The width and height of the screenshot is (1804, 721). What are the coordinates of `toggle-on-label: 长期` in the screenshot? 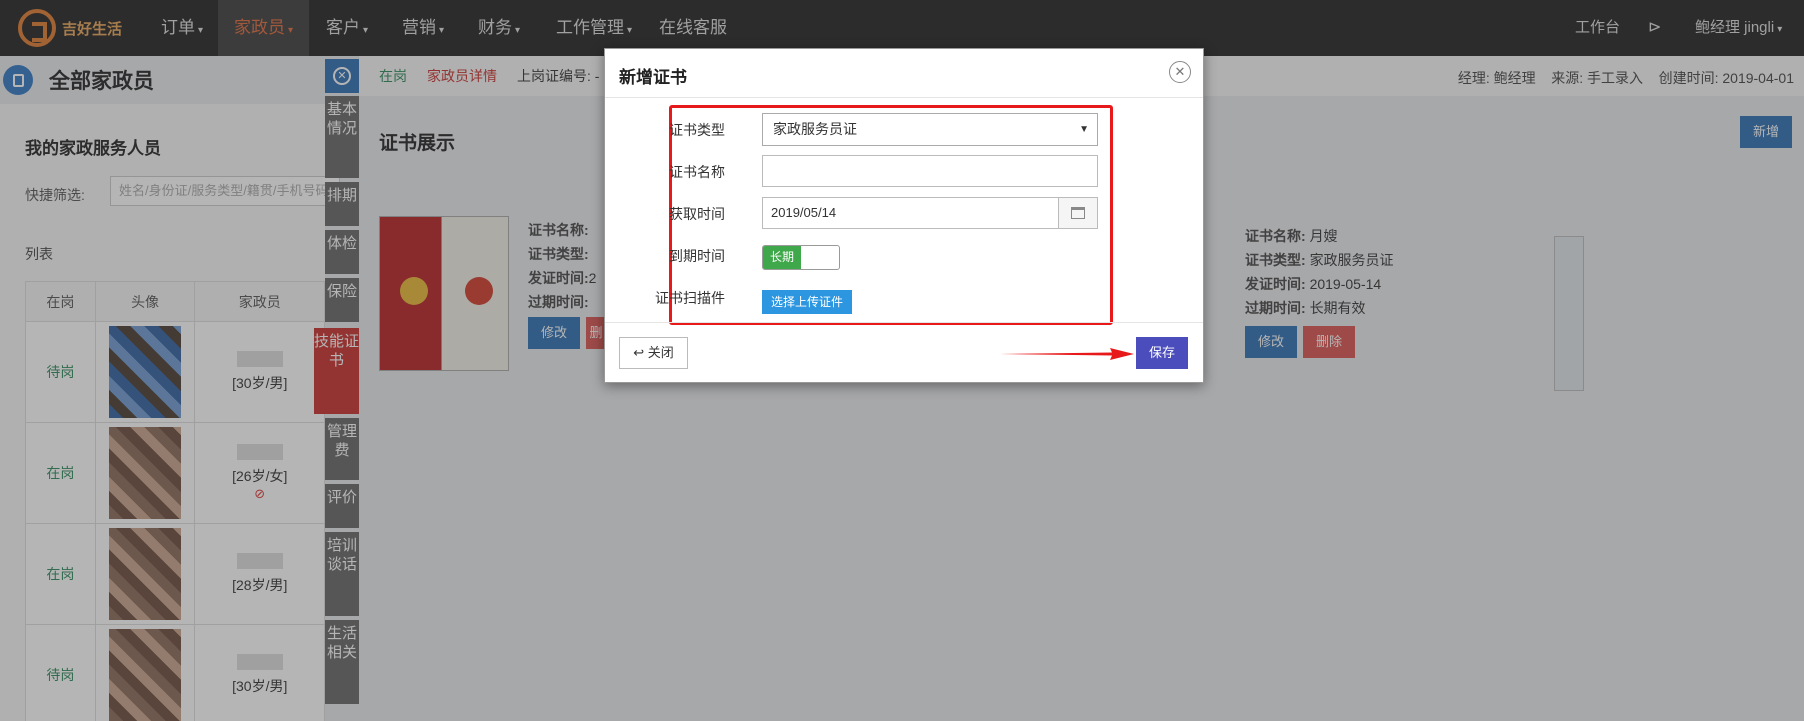 It's located at (782, 257).